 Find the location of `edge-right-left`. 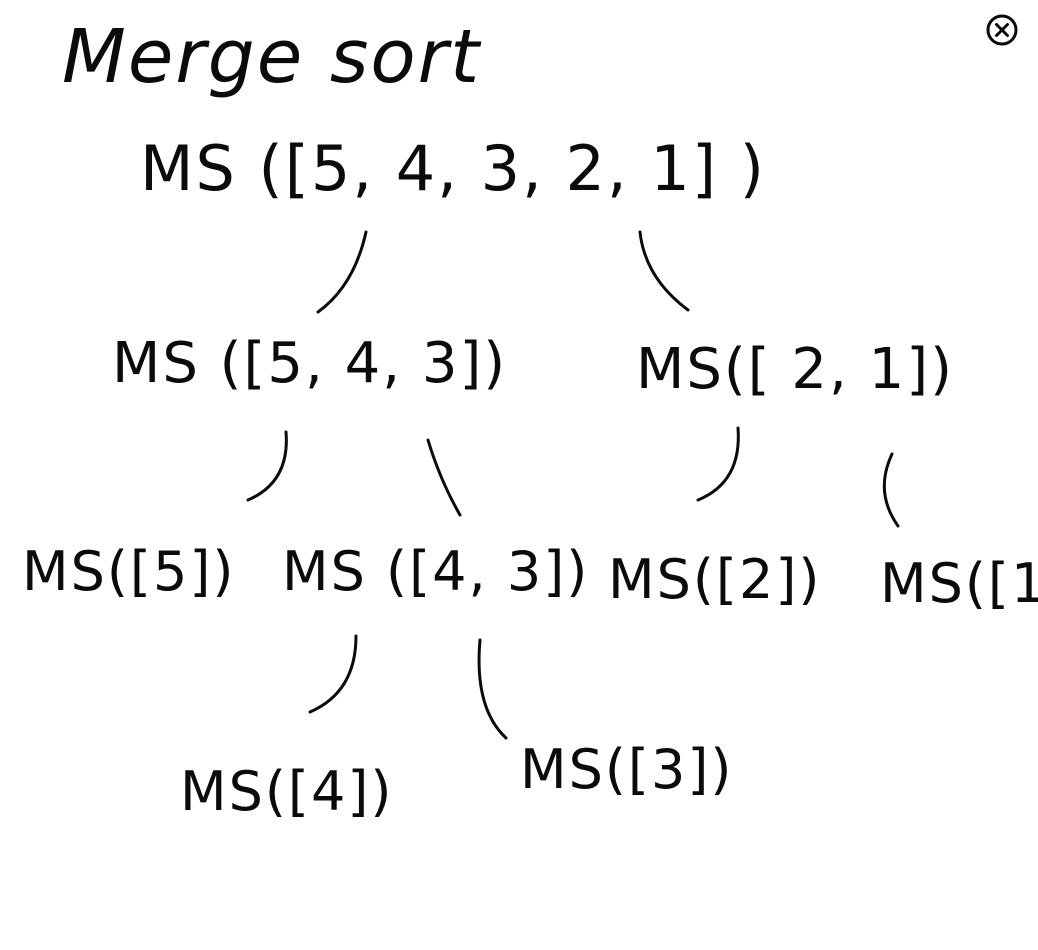

edge-right-left is located at coordinates (718, 464).